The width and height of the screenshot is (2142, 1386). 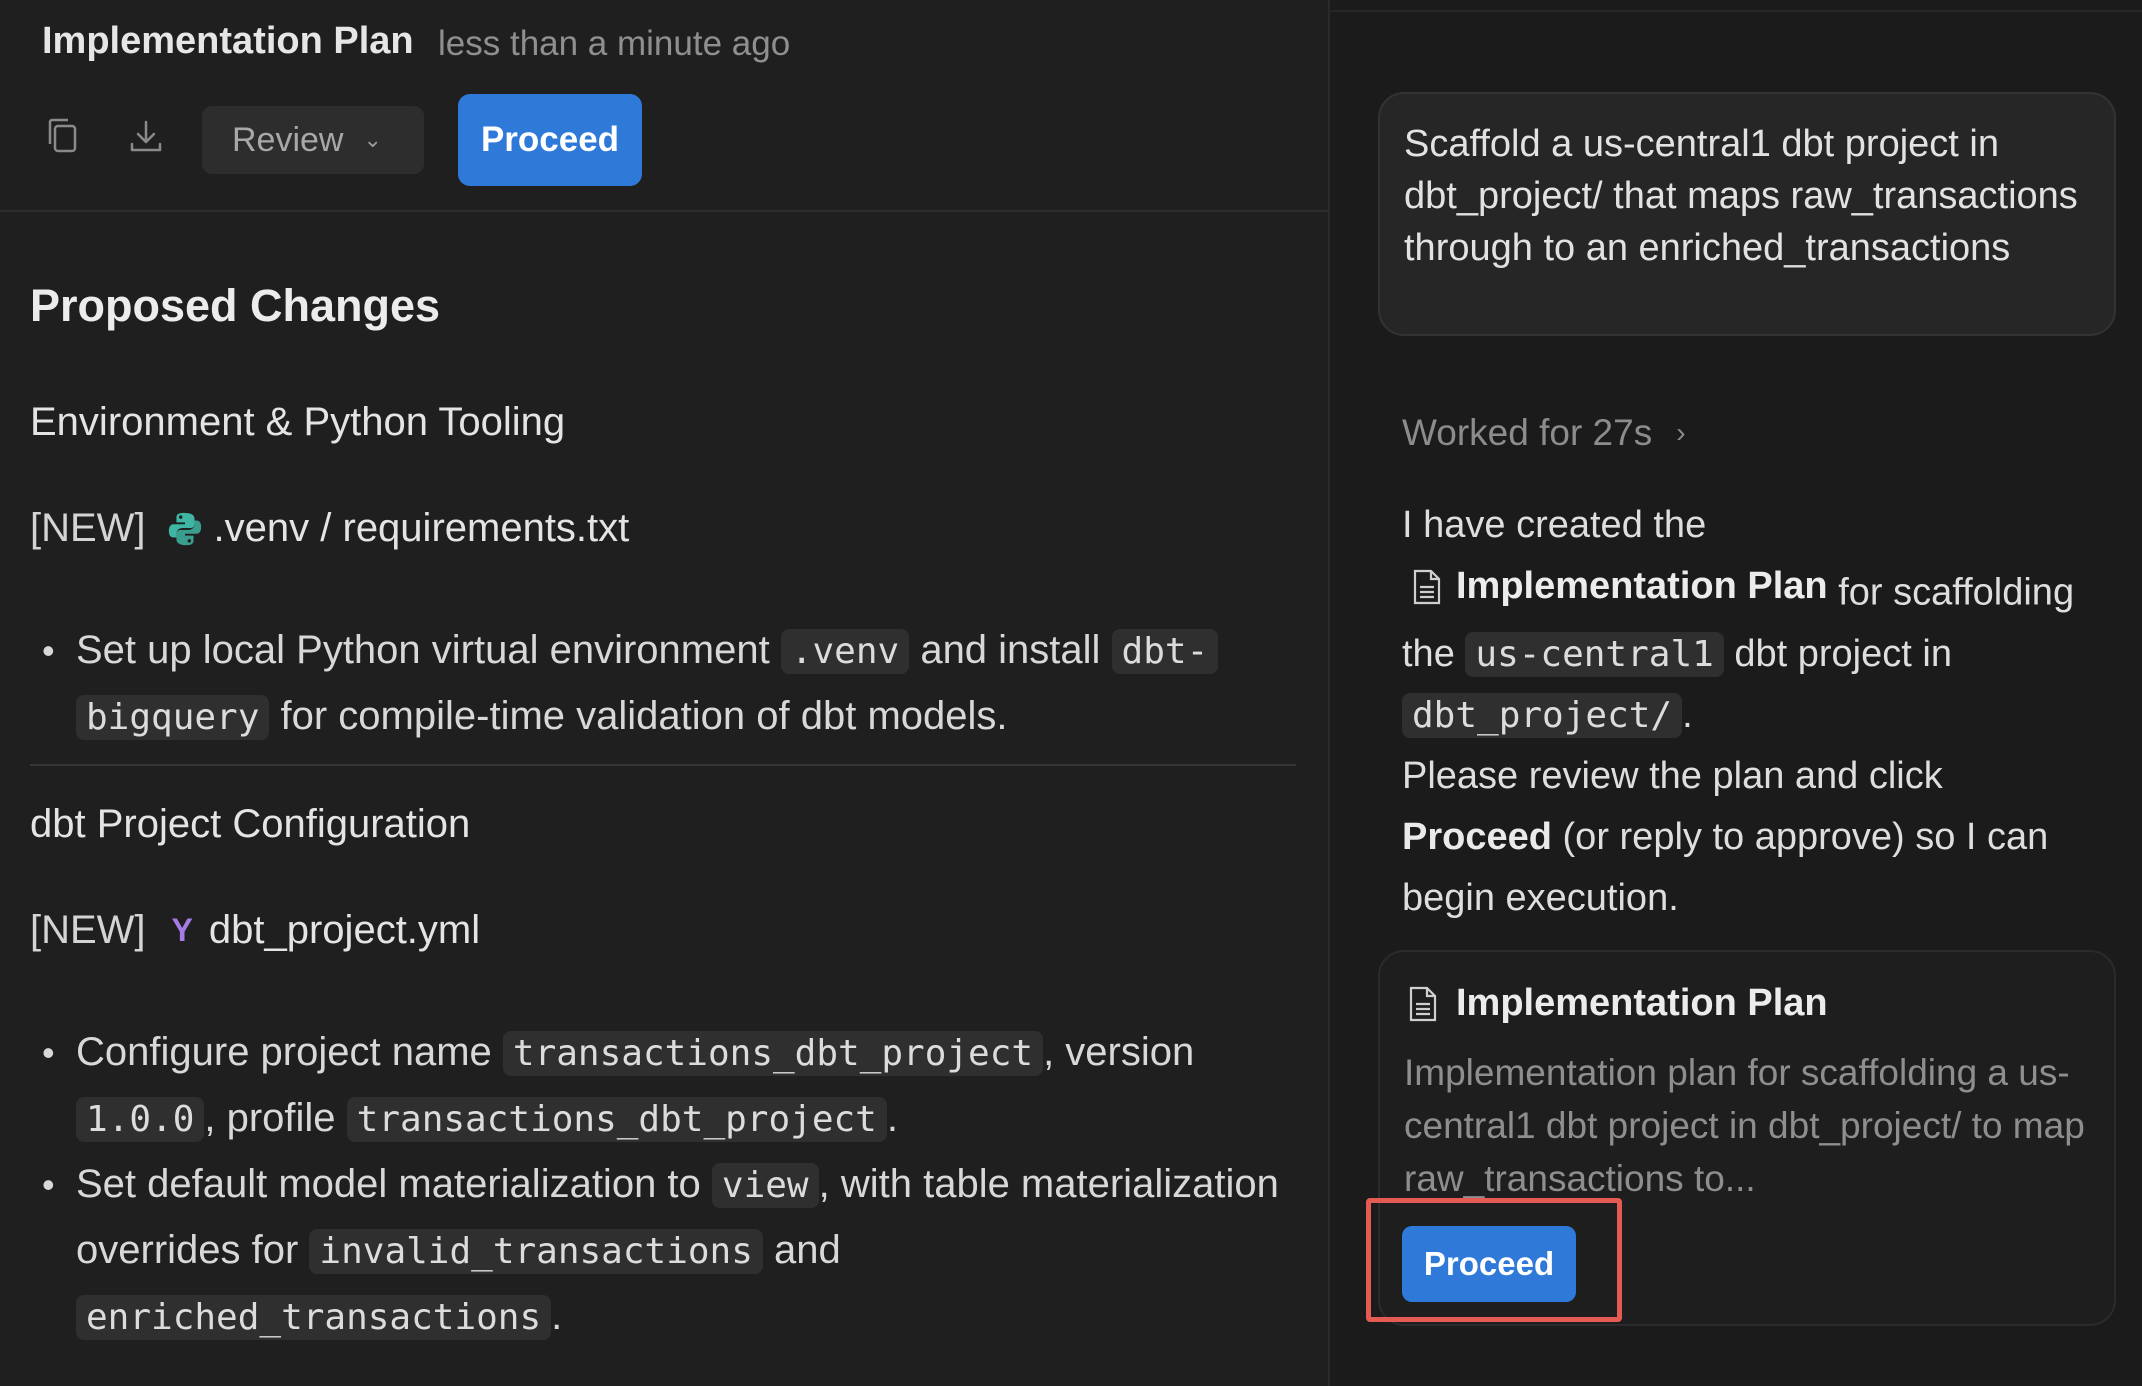 What do you see at coordinates (663, 765) in the screenshot?
I see `section-divider` at bounding box center [663, 765].